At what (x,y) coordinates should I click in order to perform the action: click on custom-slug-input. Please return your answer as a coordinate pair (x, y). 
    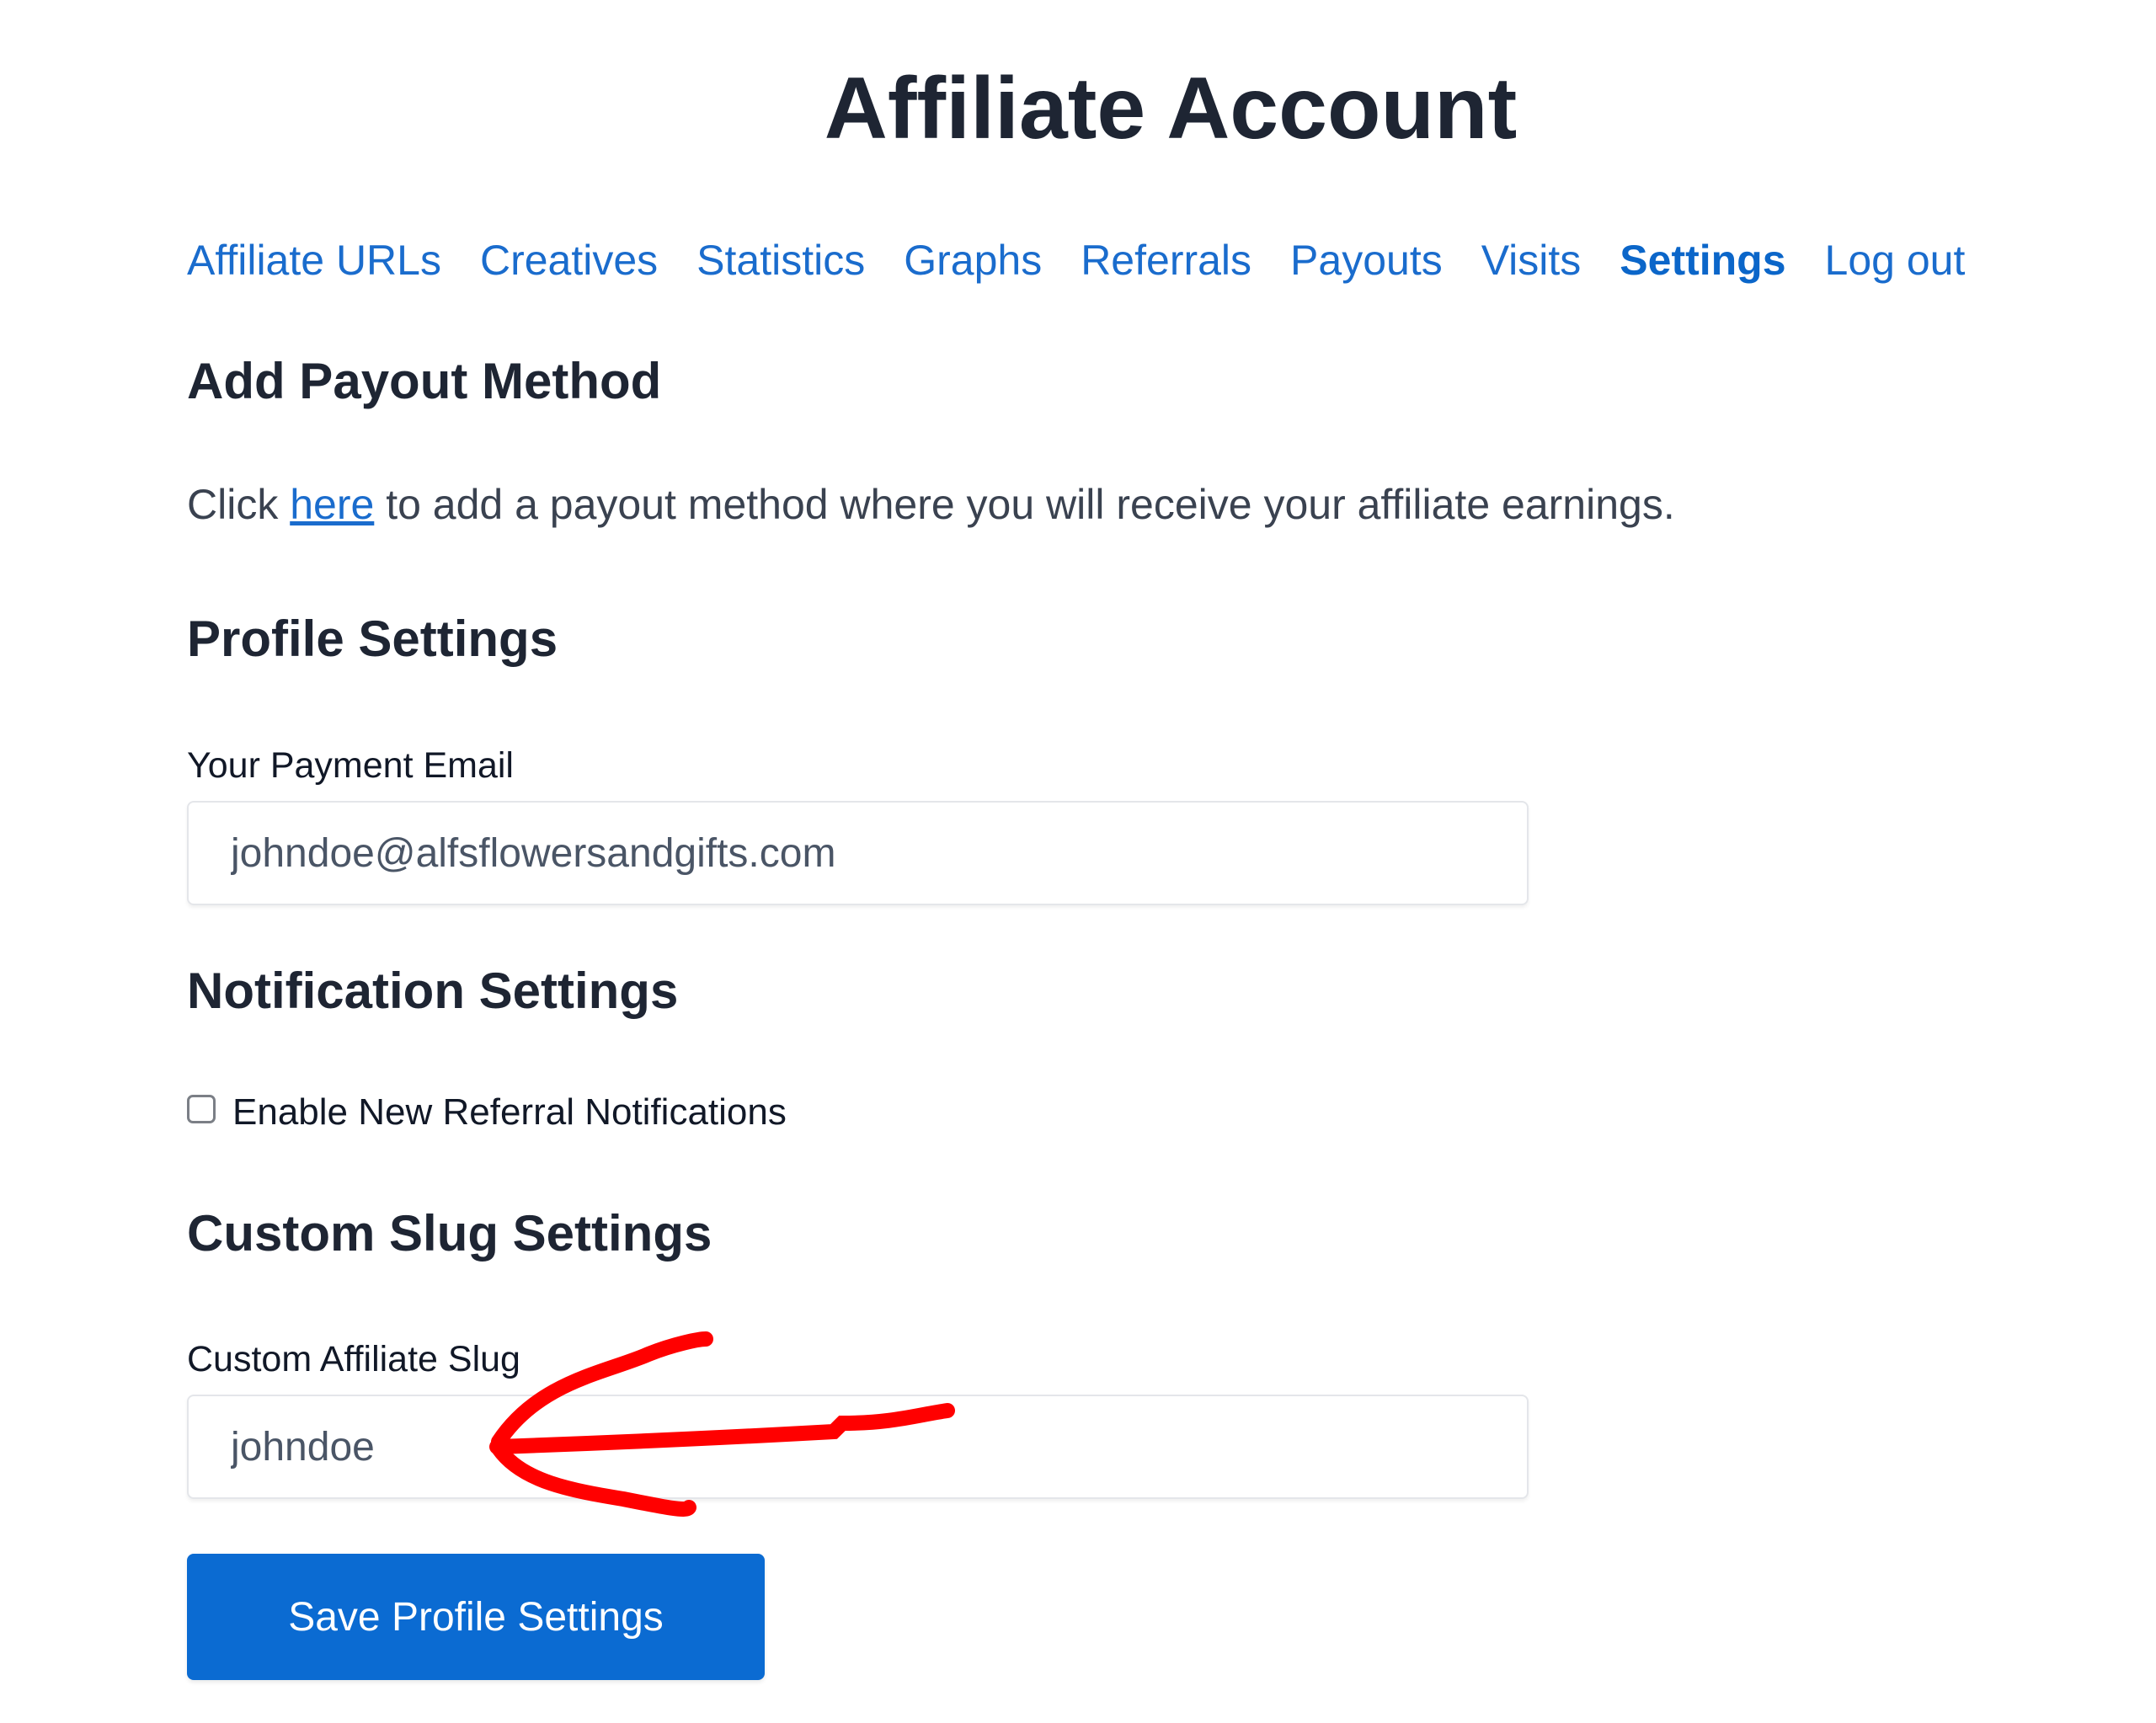
    Looking at the image, I should click on (858, 1447).